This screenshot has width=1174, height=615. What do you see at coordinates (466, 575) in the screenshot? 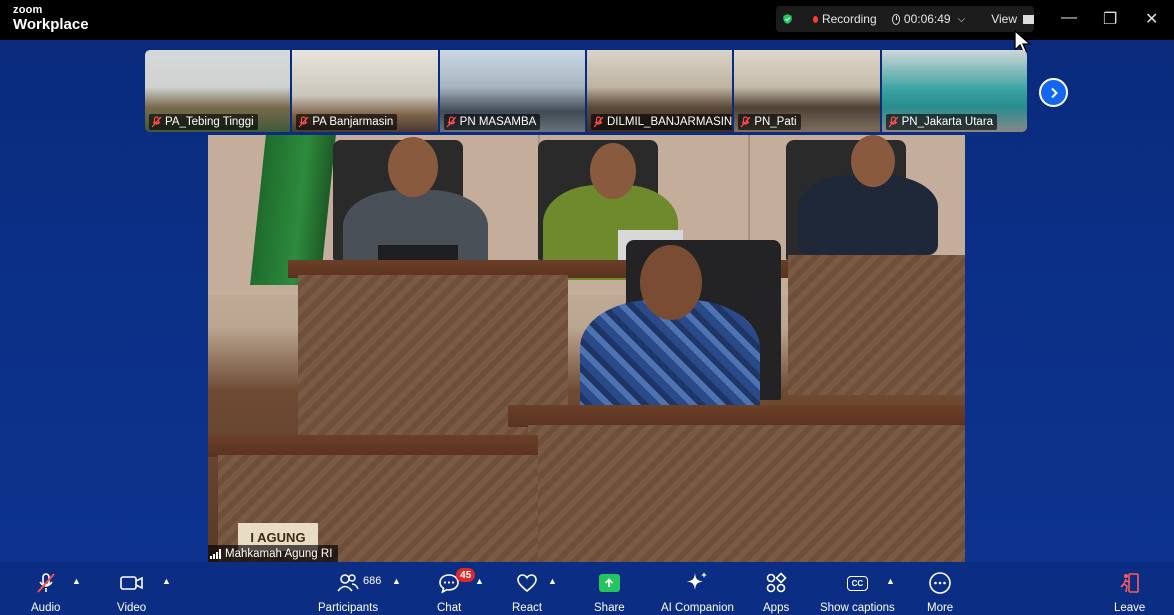
I see `chat-unread-badge: 45` at bounding box center [466, 575].